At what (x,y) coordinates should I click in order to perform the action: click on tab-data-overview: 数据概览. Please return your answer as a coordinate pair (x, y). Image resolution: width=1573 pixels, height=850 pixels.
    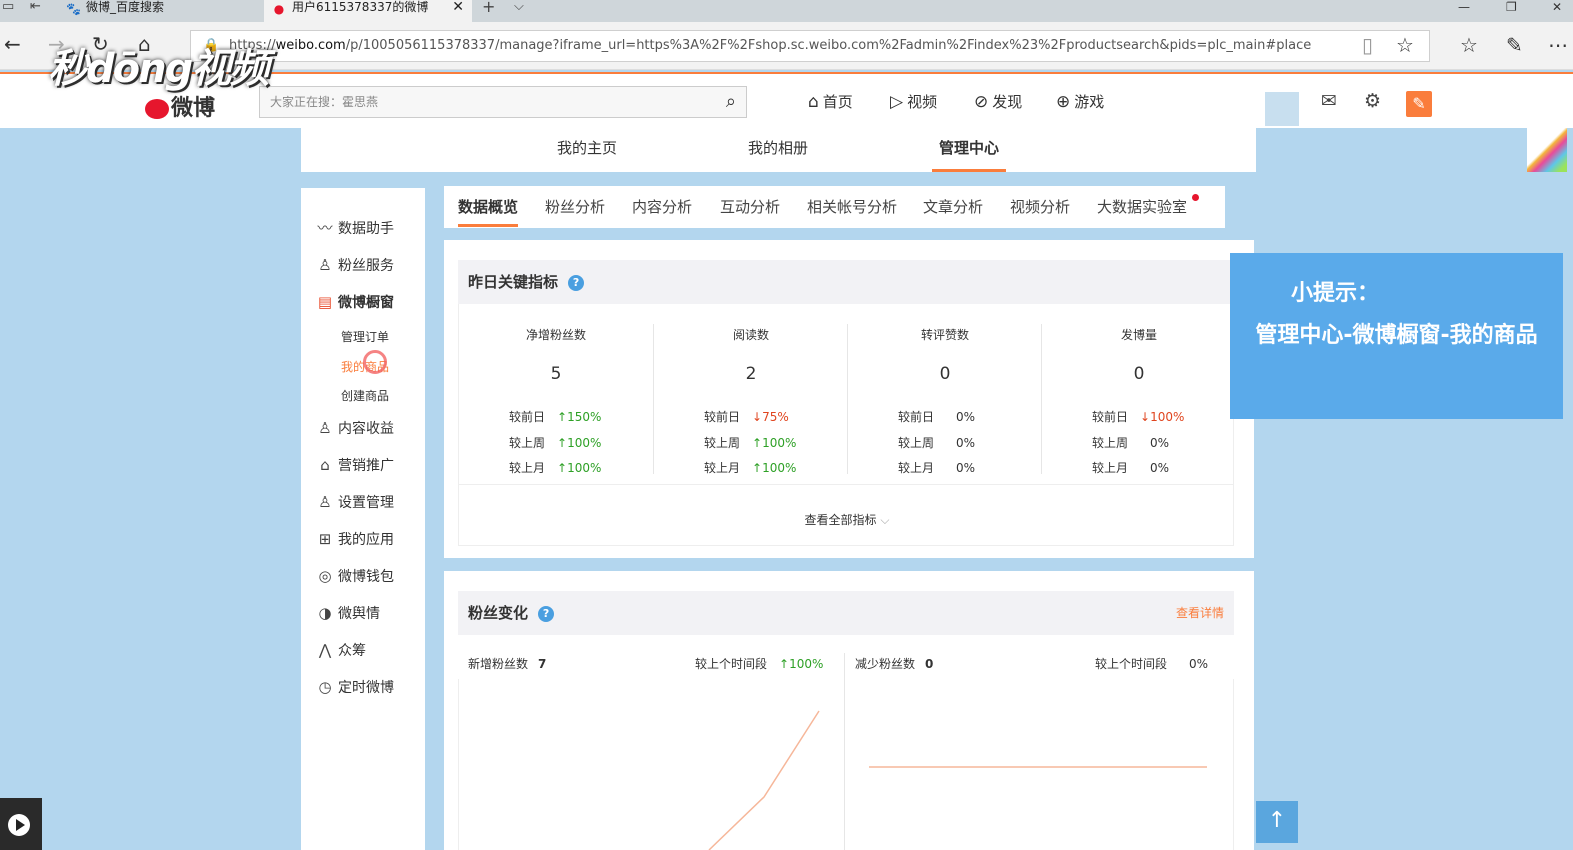
    Looking at the image, I should click on (488, 207).